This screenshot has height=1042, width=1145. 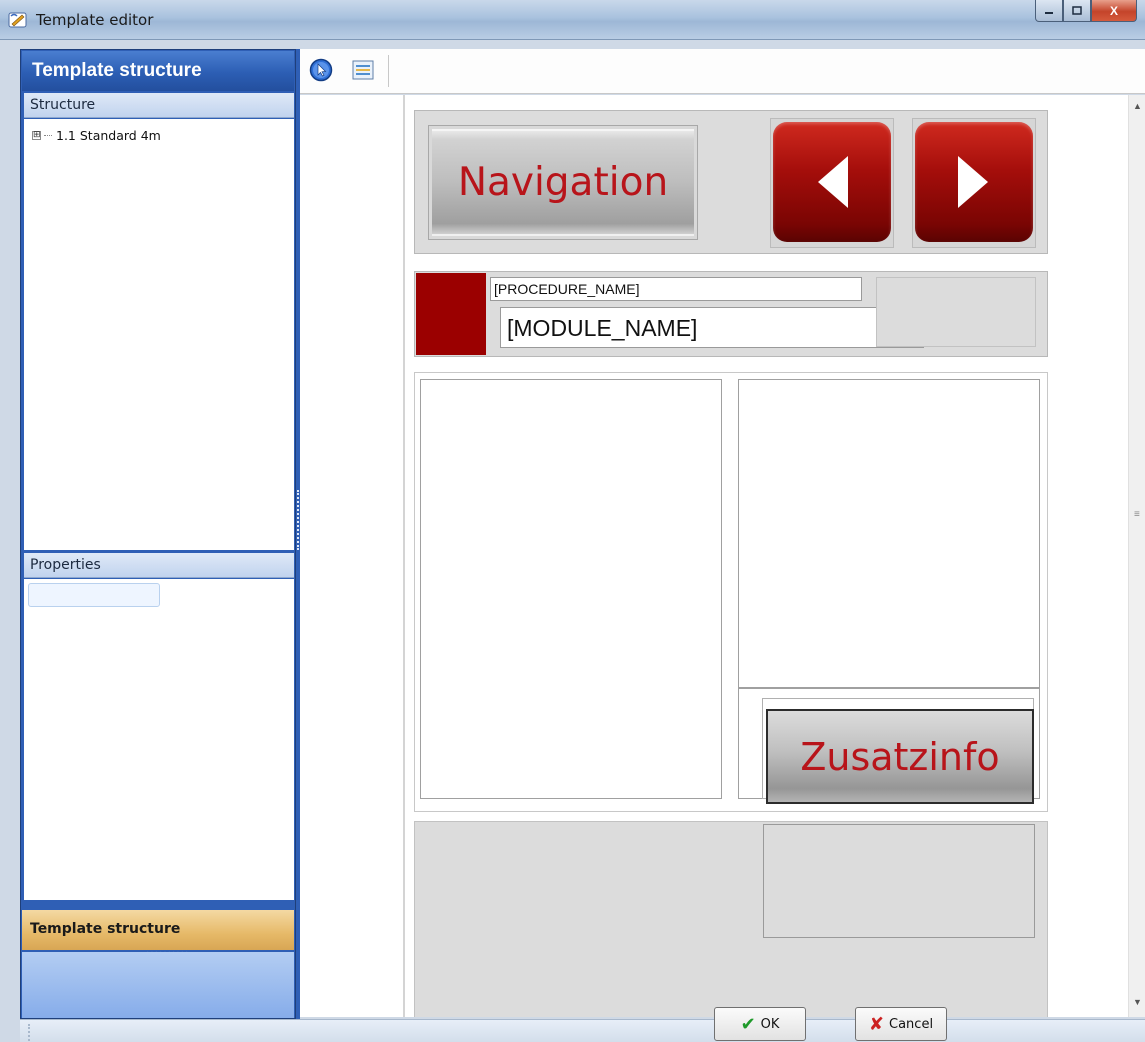 What do you see at coordinates (48, 135) in the screenshot?
I see `tree-connector` at bounding box center [48, 135].